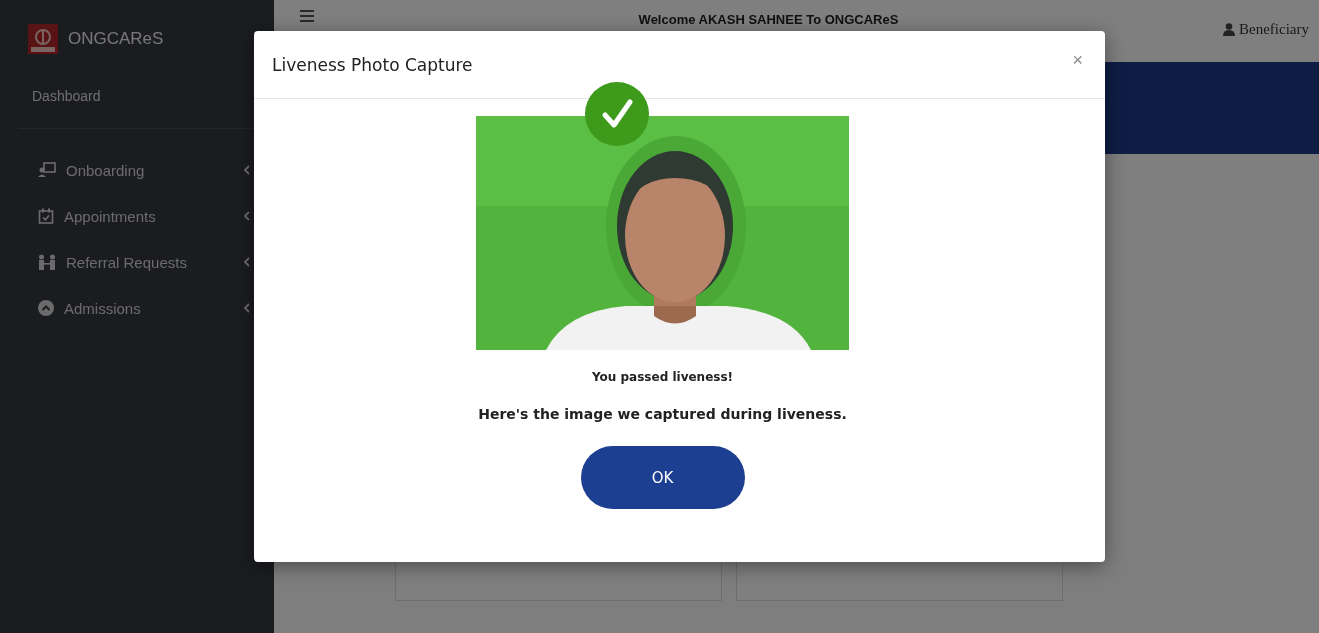  I want to click on user-menu: Beneficiary, so click(1266, 29).